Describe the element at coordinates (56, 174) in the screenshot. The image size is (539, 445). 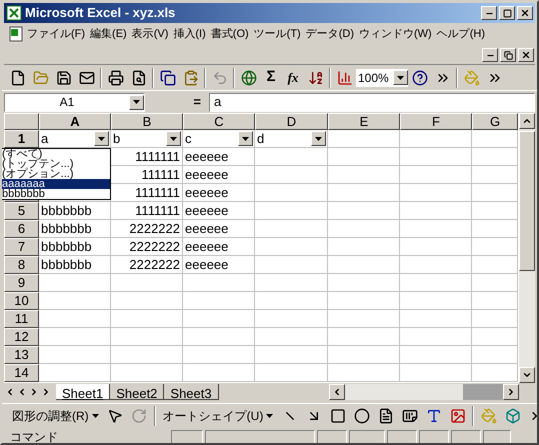
I see `filter-option: (オプション...)` at that location.